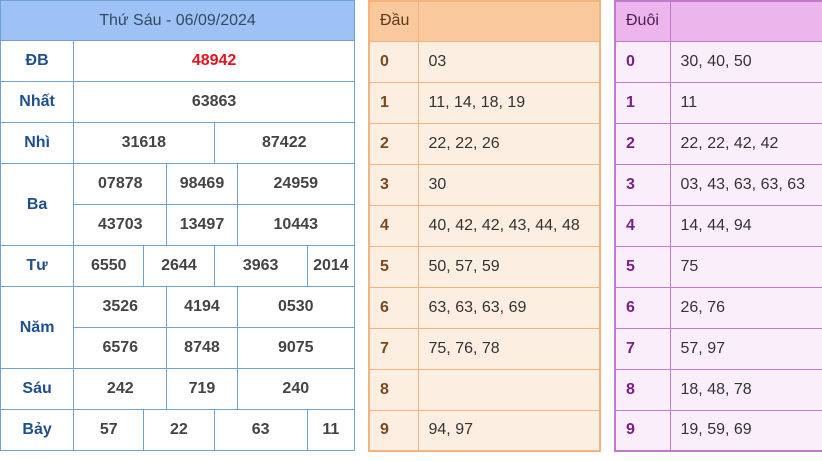 The height and width of the screenshot is (461, 822). Describe the element at coordinates (642, 184) in the screenshot. I see `tail-digit: 3` at that location.